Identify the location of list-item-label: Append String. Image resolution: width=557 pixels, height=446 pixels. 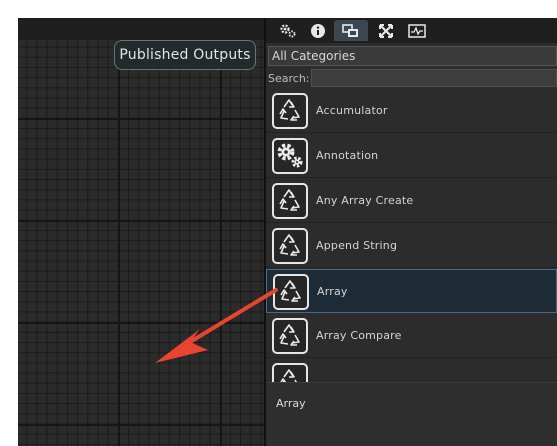
(357, 245).